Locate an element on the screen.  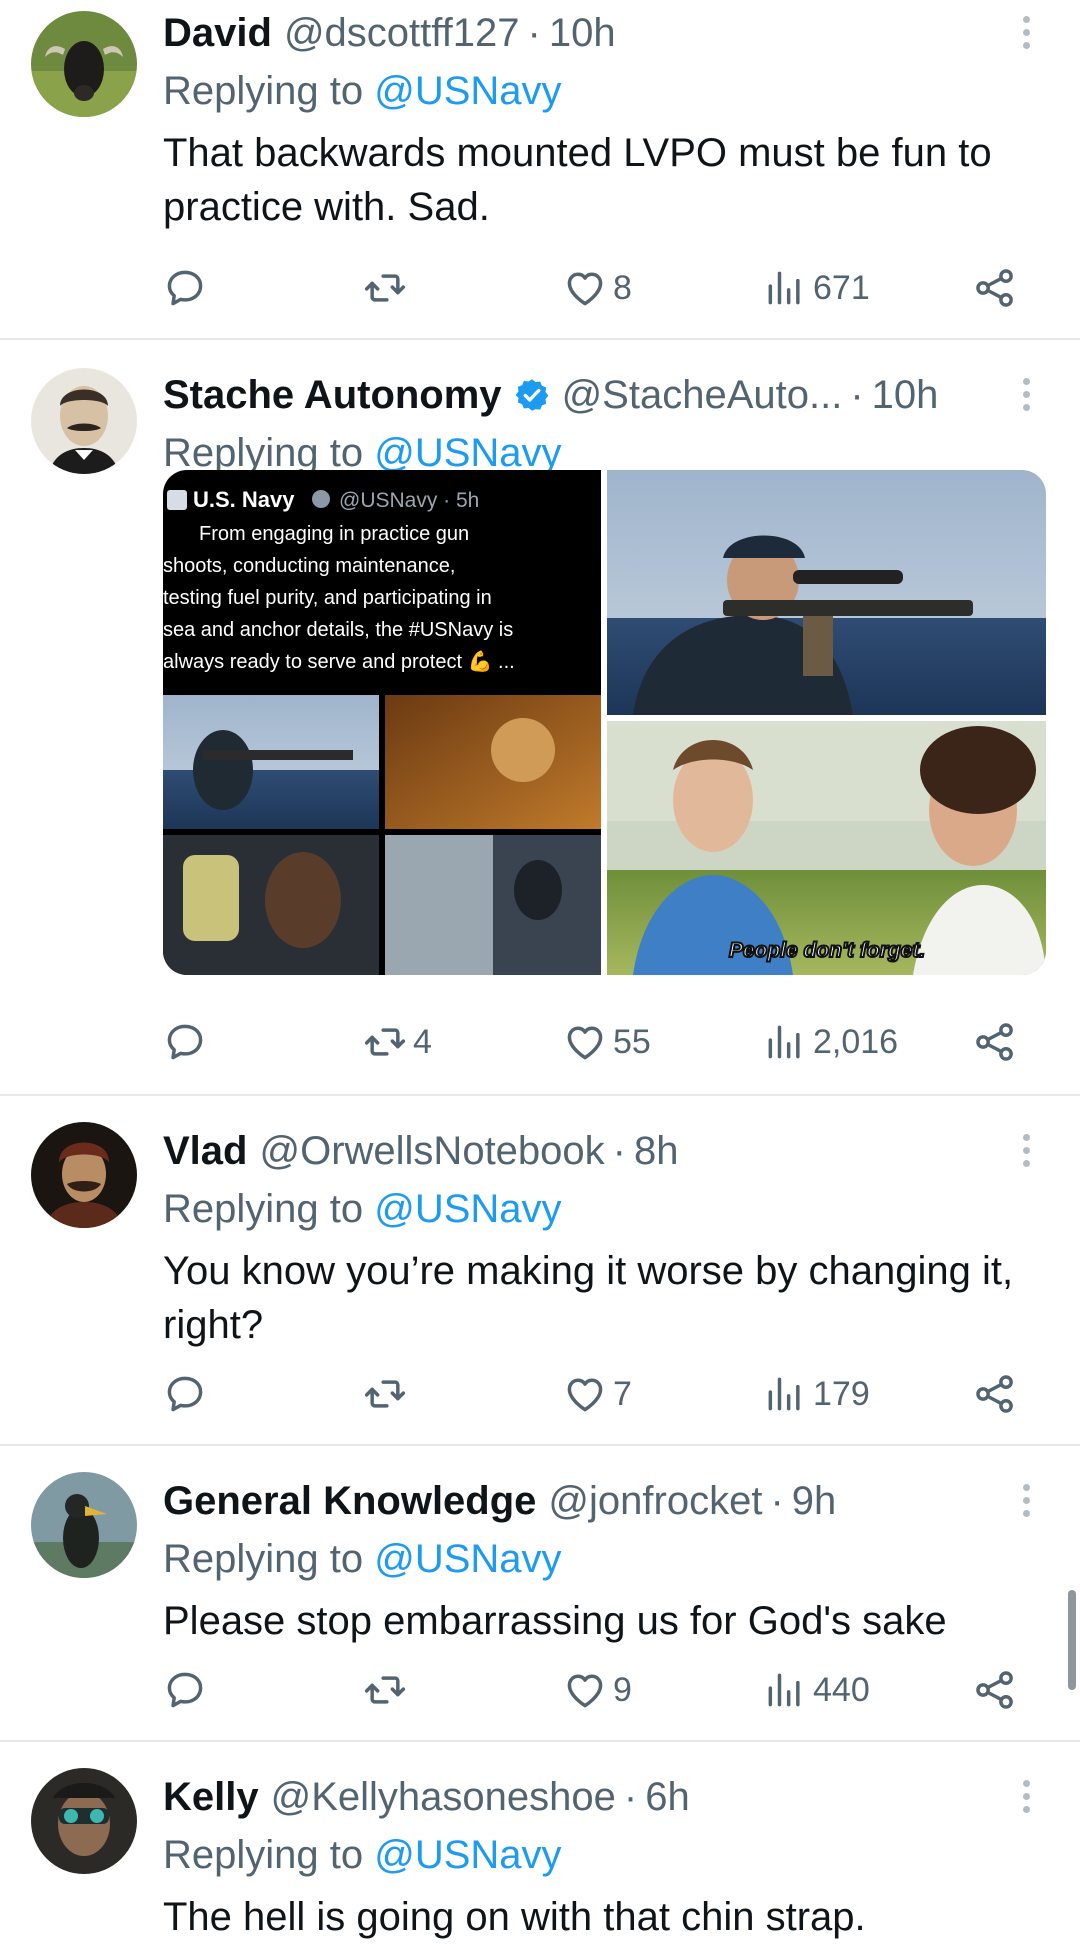
verified-badge-icon is located at coordinates (532, 395).